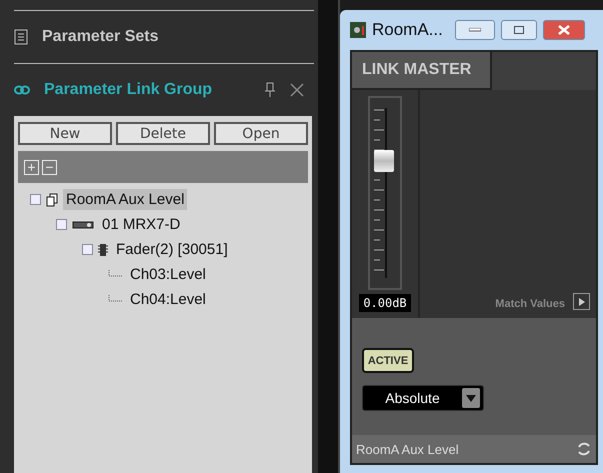 This screenshot has height=473, width=603. I want to click on section-title: Parameter Sets, so click(173, 37).